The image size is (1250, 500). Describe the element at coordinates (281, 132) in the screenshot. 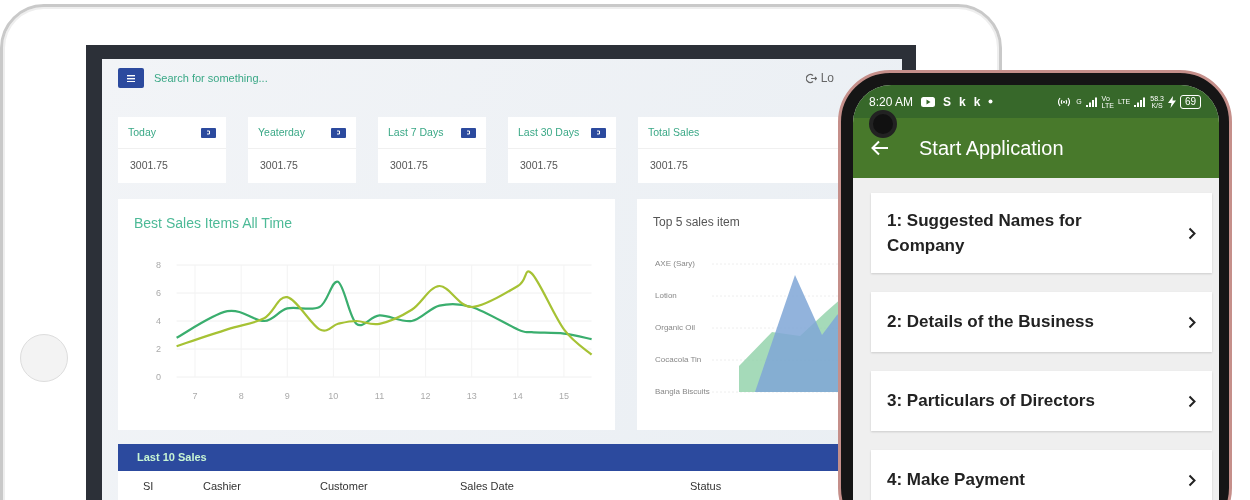

I see `stat-label: Yeaterday` at that location.